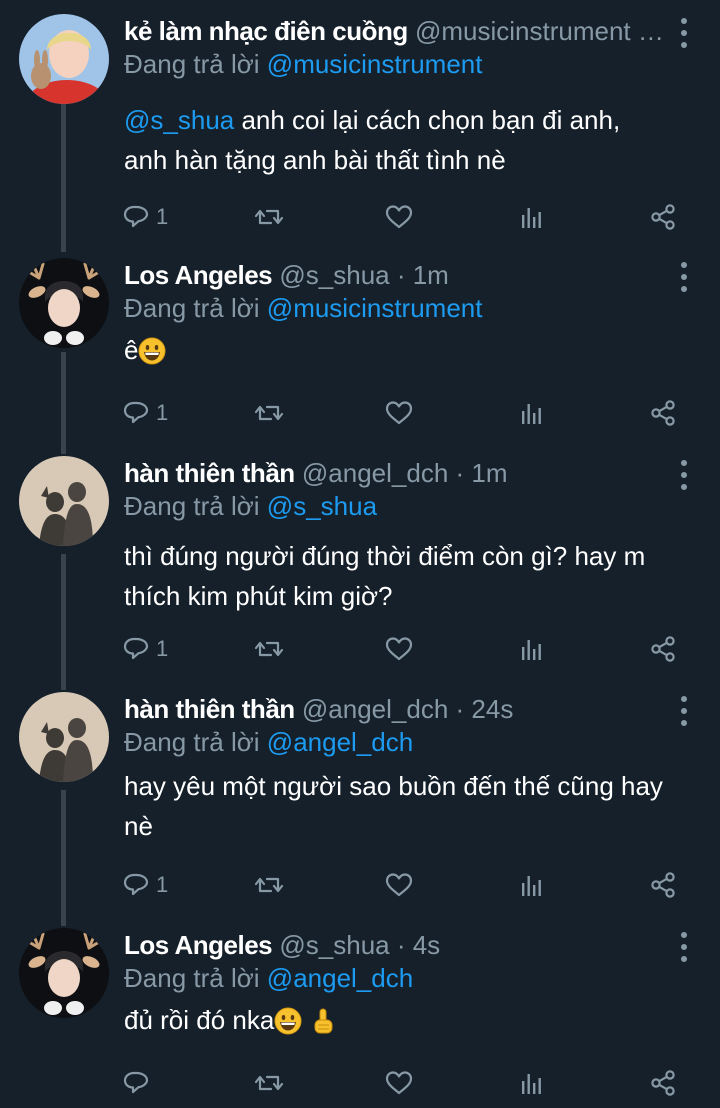  I want to click on tweet-timestamp: · 4s, so click(415, 945).